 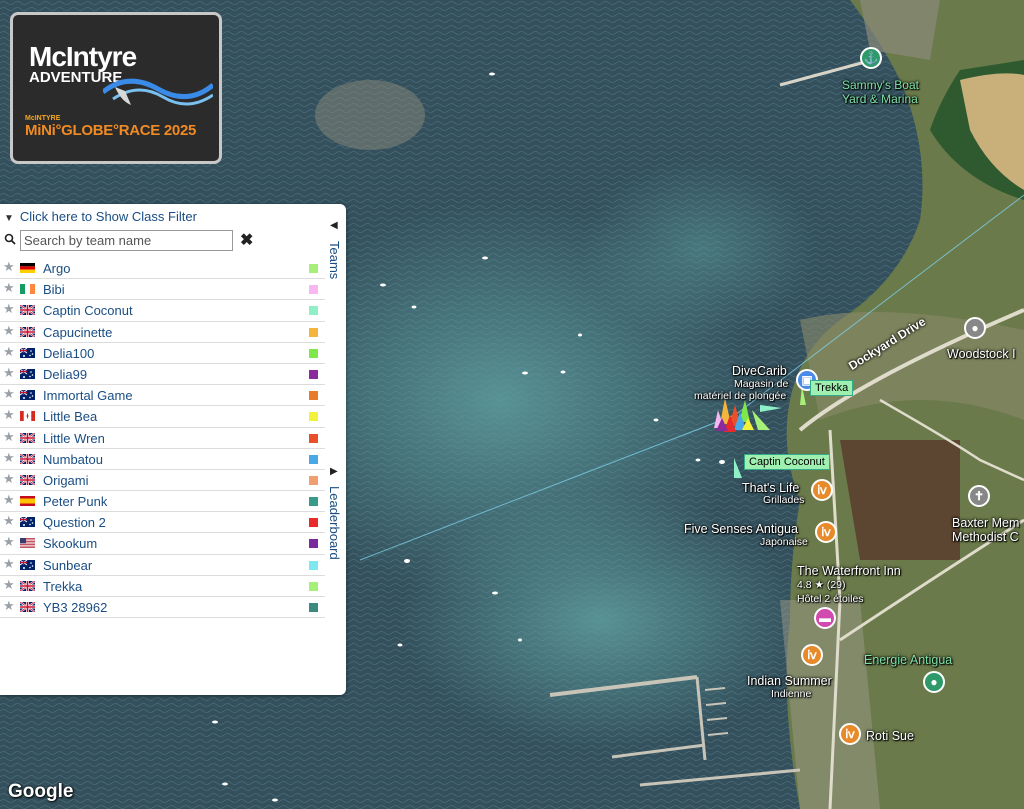 I want to click on hotel-pin-icon: ▬, so click(x=825, y=618).